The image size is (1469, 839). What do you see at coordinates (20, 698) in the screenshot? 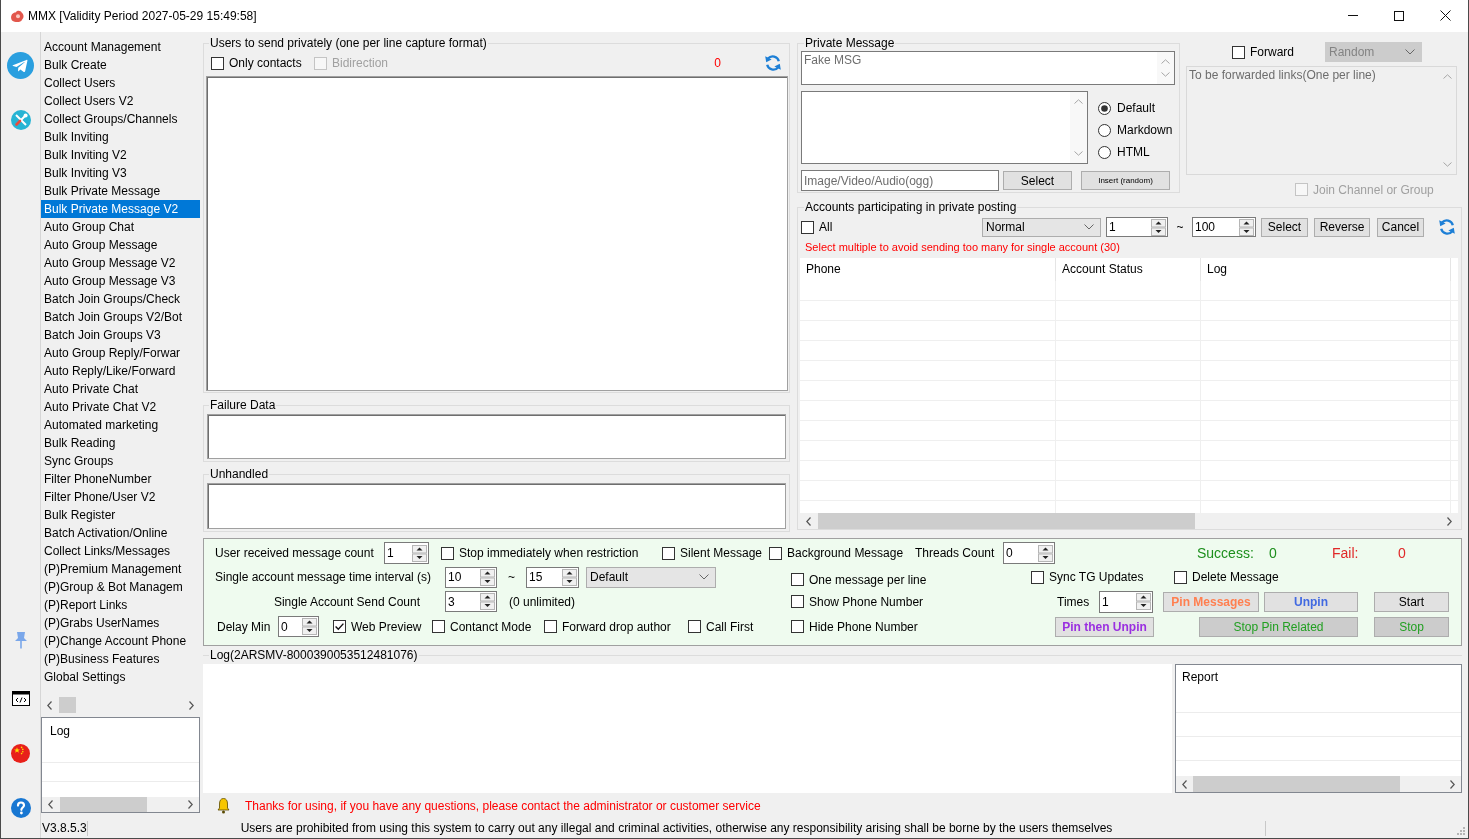
I see `code-window-icon` at bounding box center [20, 698].